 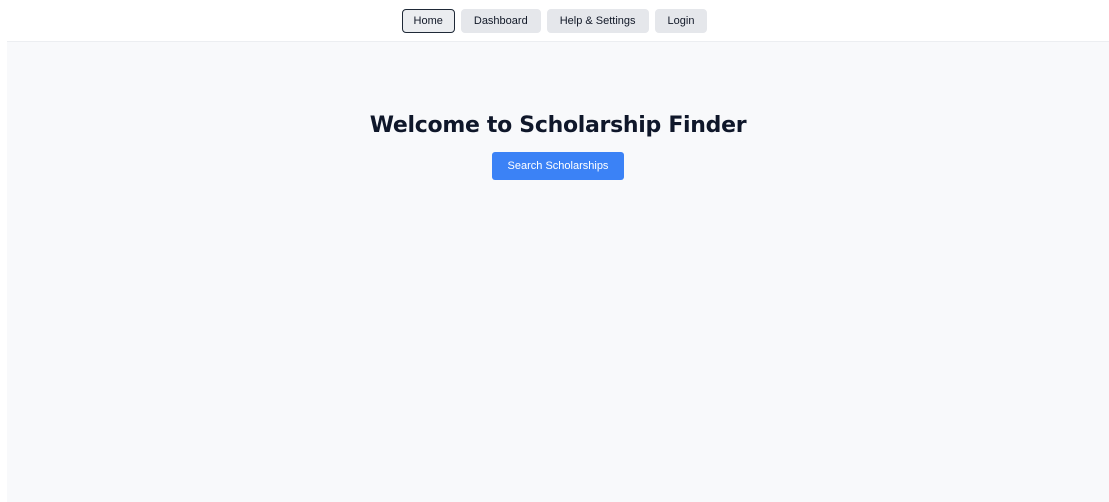 I want to click on nav-login-button: Login, so click(x=681, y=21).